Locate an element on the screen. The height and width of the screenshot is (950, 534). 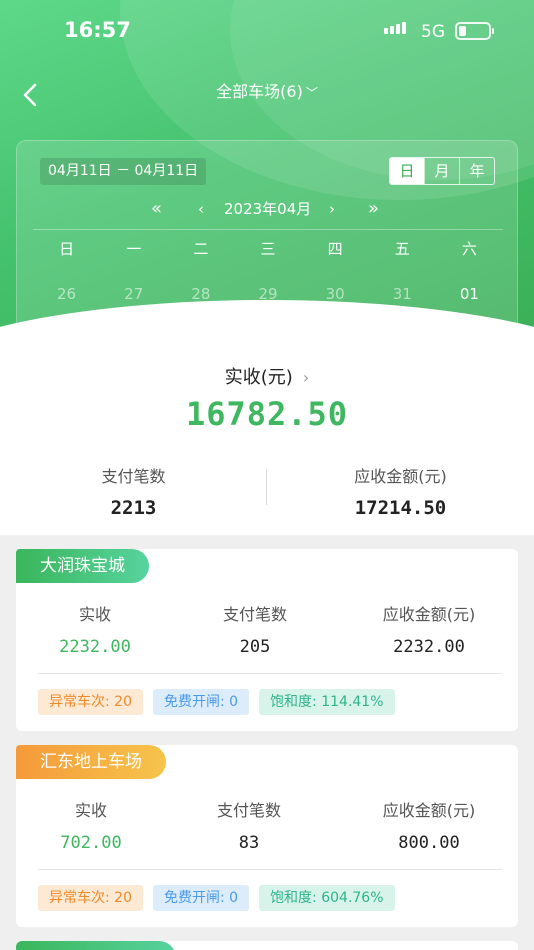
tab-day: 日 is located at coordinates (407, 171).